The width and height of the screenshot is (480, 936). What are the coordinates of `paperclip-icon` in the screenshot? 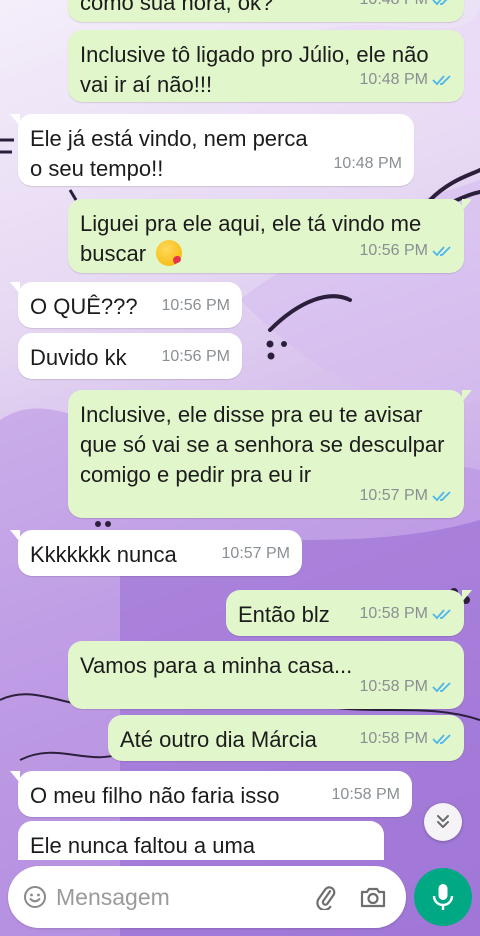 It's located at (326, 898).